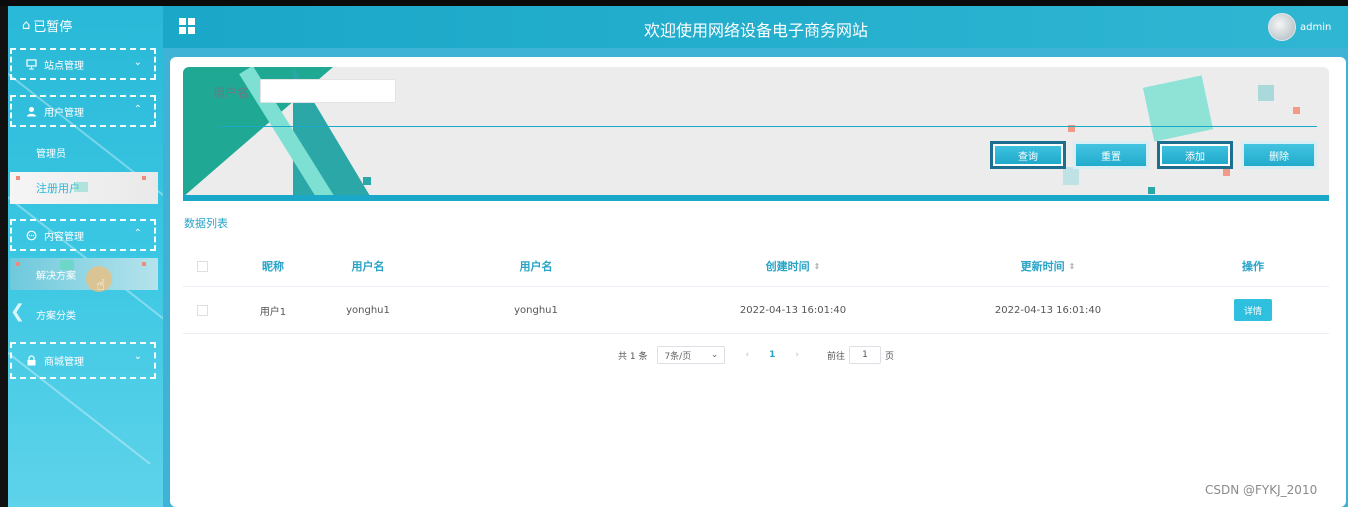 The image size is (1348, 507). Describe the element at coordinates (17, 311) in the screenshot. I see `chevron-left-icon: ❮` at that location.